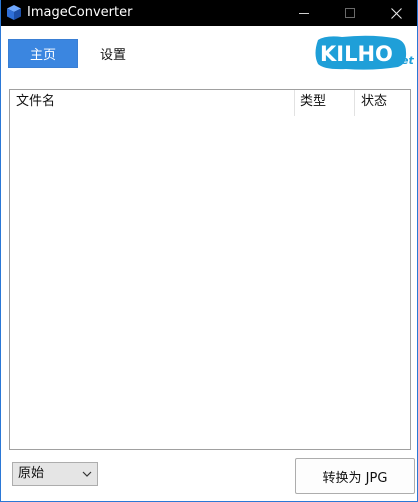 The width and height of the screenshot is (418, 502). What do you see at coordinates (401, 60) in the screenshot?
I see `logo-suffix-text: .net` at bounding box center [401, 60].